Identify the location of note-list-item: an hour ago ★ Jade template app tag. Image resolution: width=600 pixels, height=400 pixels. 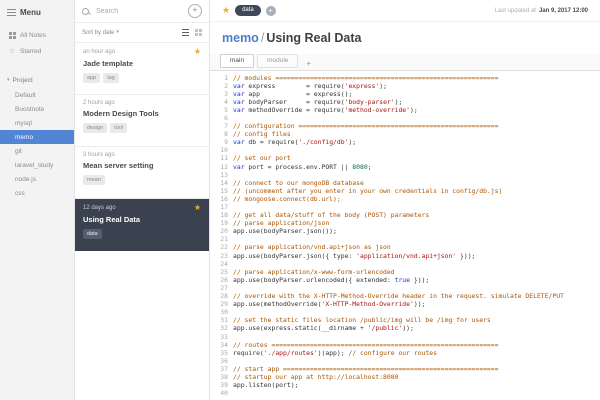
(142, 69).